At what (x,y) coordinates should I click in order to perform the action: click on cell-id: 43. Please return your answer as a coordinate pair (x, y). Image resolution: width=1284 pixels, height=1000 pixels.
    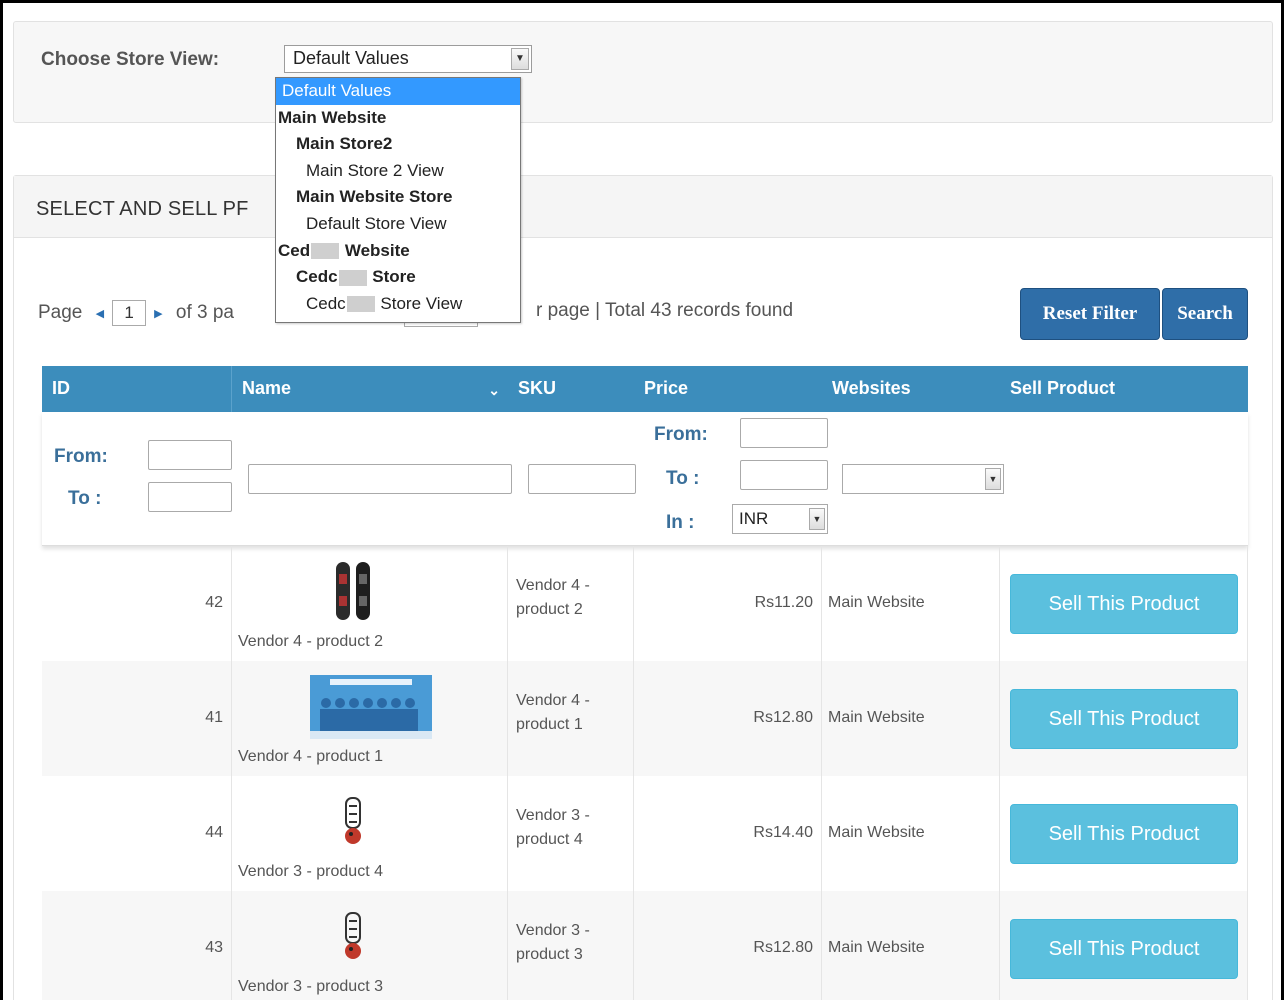
    Looking at the image, I should click on (137, 945).